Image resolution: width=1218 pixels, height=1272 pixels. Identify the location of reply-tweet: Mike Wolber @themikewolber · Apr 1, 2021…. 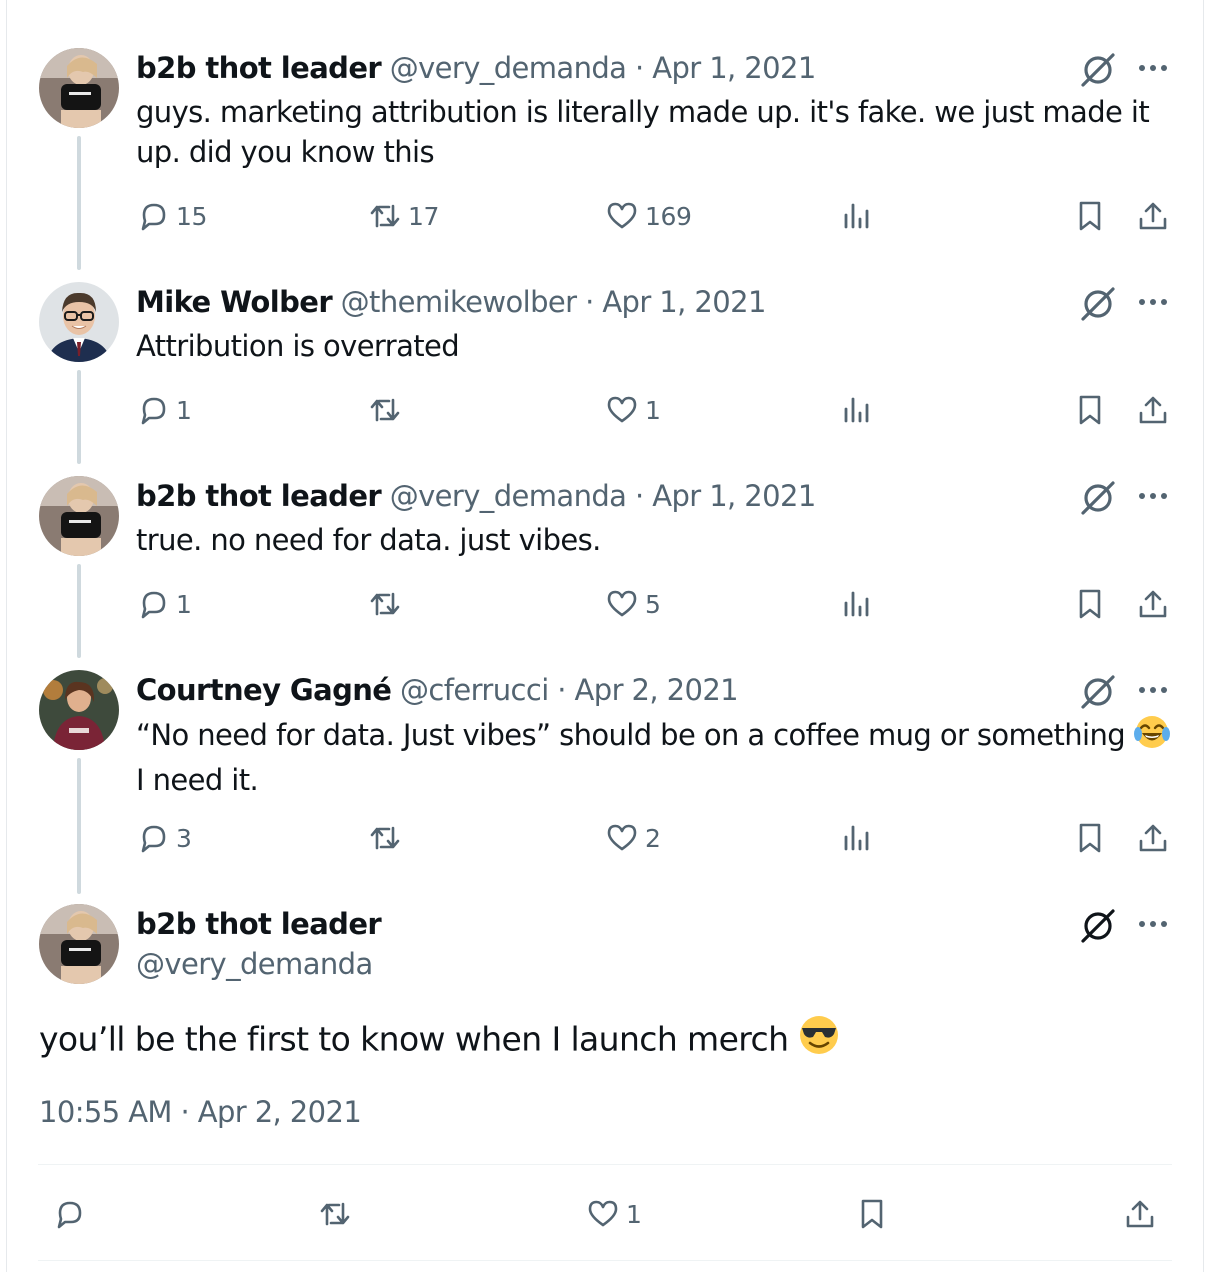
(609, 367).